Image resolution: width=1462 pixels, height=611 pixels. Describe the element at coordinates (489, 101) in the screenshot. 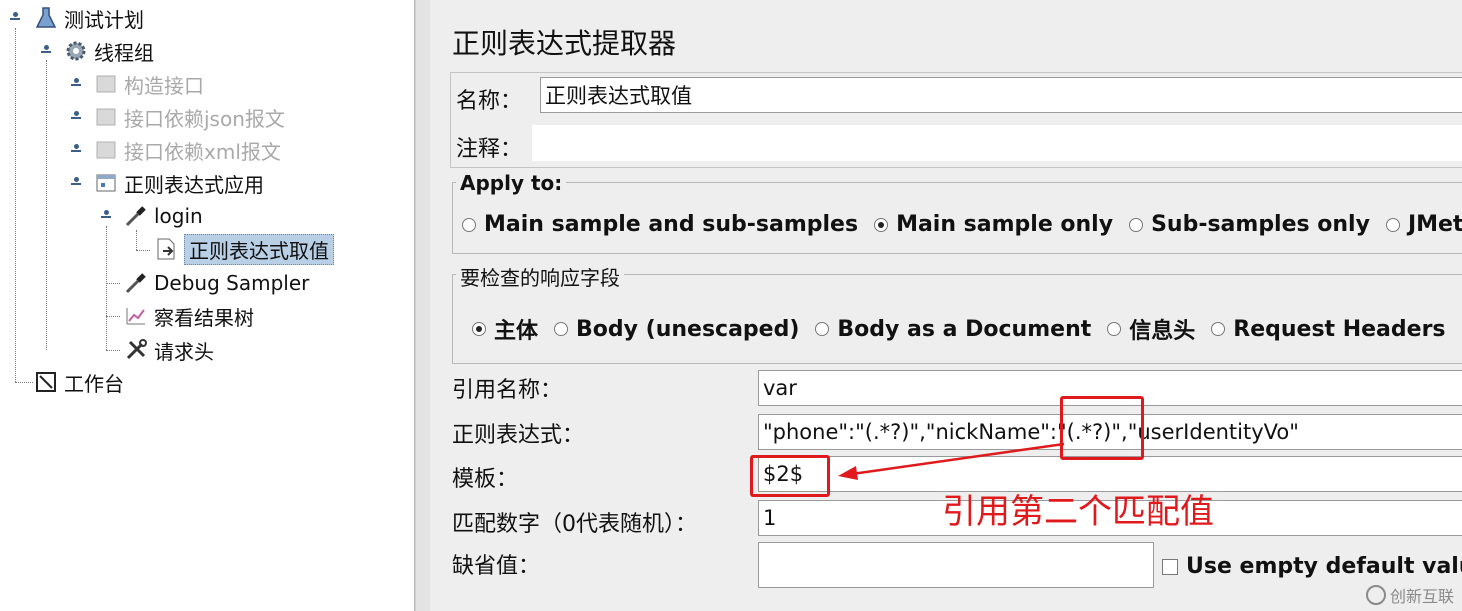

I see `name-label: 名称：` at that location.